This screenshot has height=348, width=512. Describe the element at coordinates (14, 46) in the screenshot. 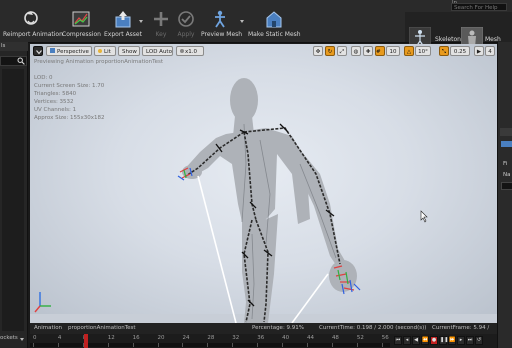

I see `left-panel-tab: ls` at that location.